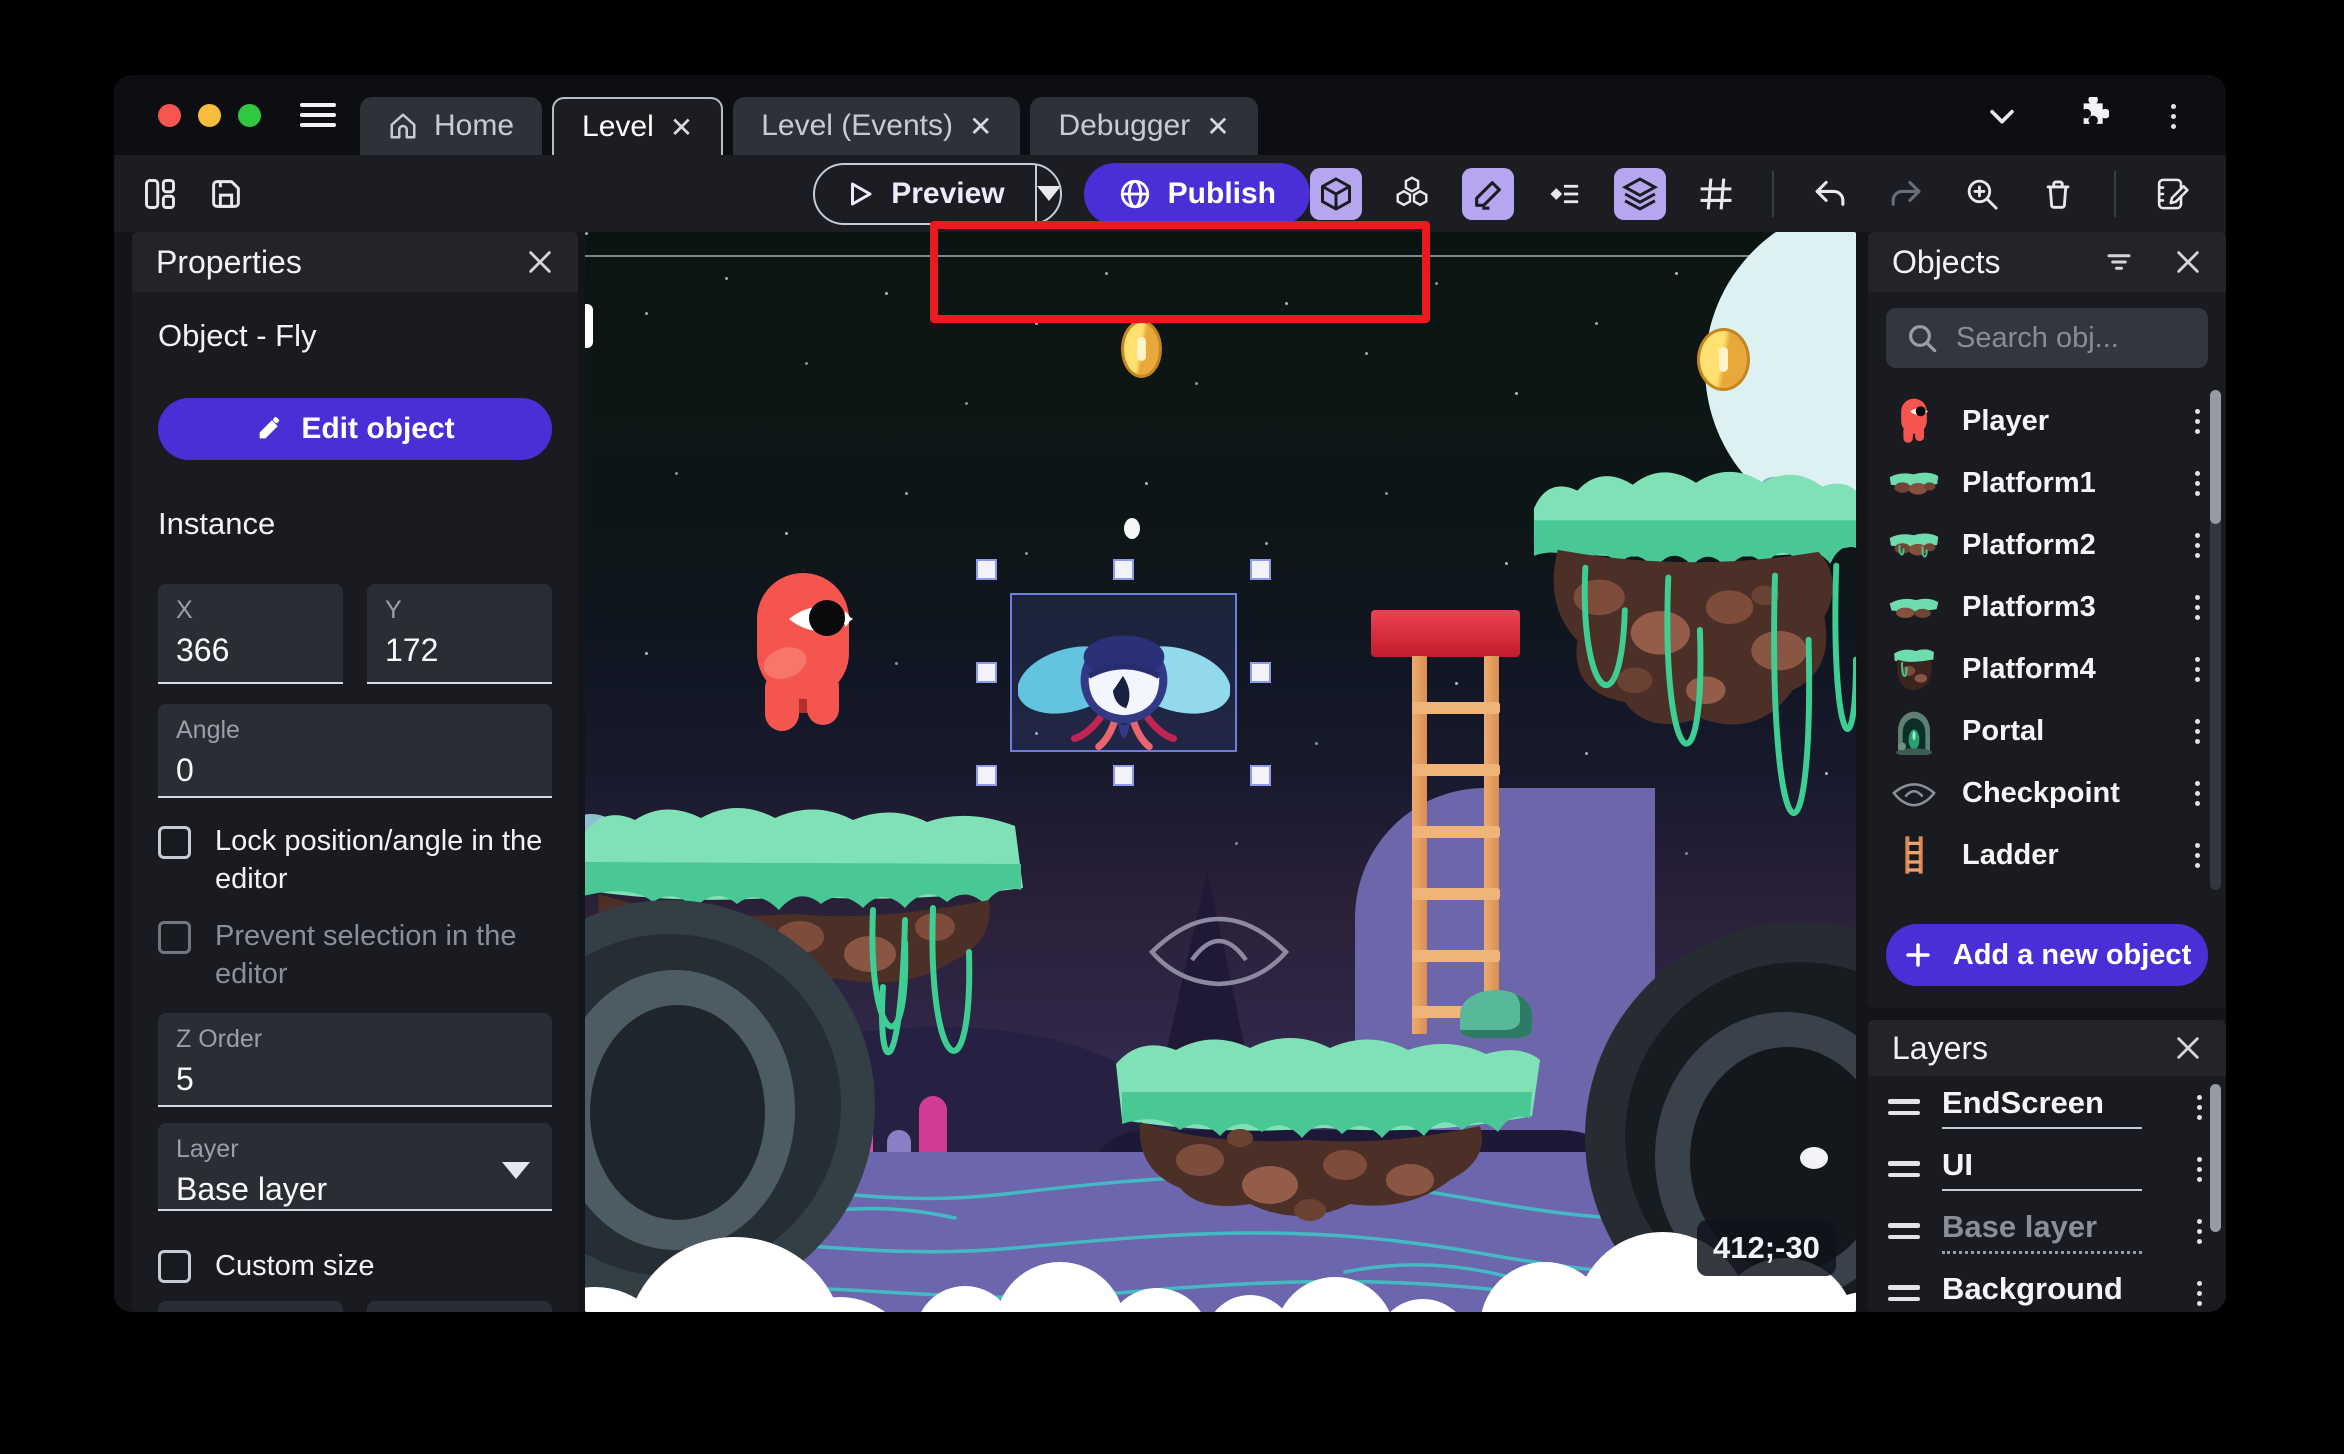 The width and height of the screenshot is (2344, 1454). What do you see at coordinates (2172, 194) in the screenshot?
I see `scene-properties-button` at bounding box center [2172, 194].